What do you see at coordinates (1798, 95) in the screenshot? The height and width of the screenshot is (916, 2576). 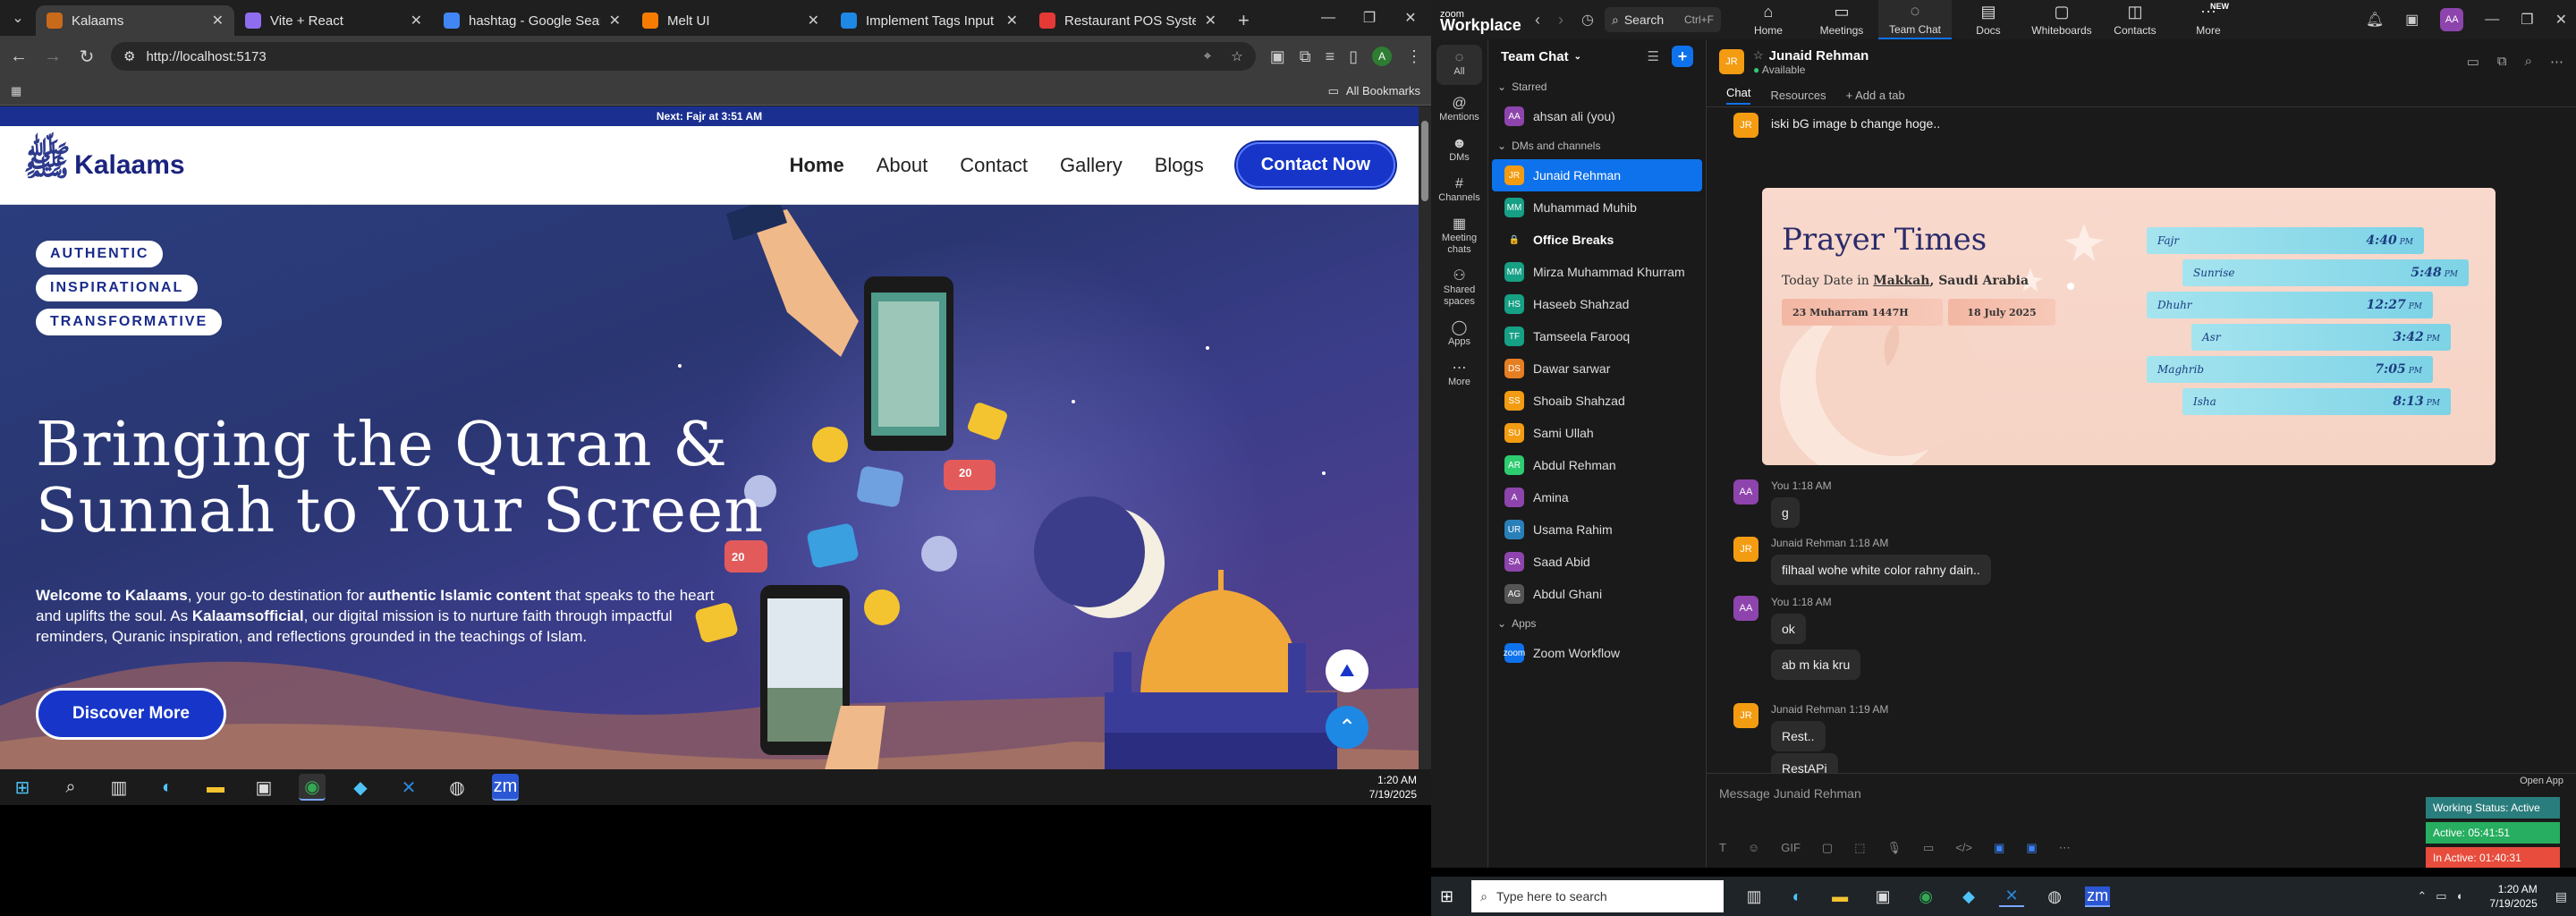 I see `chat-tab: Resources` at bounding box center [1798, 95].